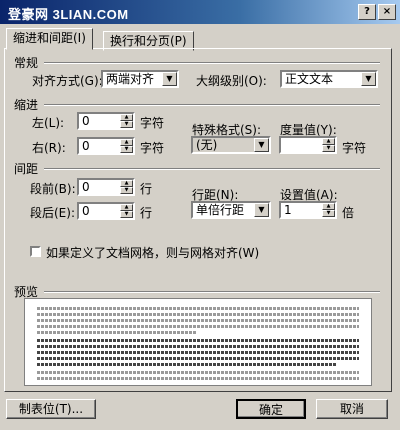 This screenshot has height=430, width=400. What do you see at coordinates (308, 145) in the screenshot?
I see `indent-by-input: ▲ ▼` at bounding box center [308, 145].